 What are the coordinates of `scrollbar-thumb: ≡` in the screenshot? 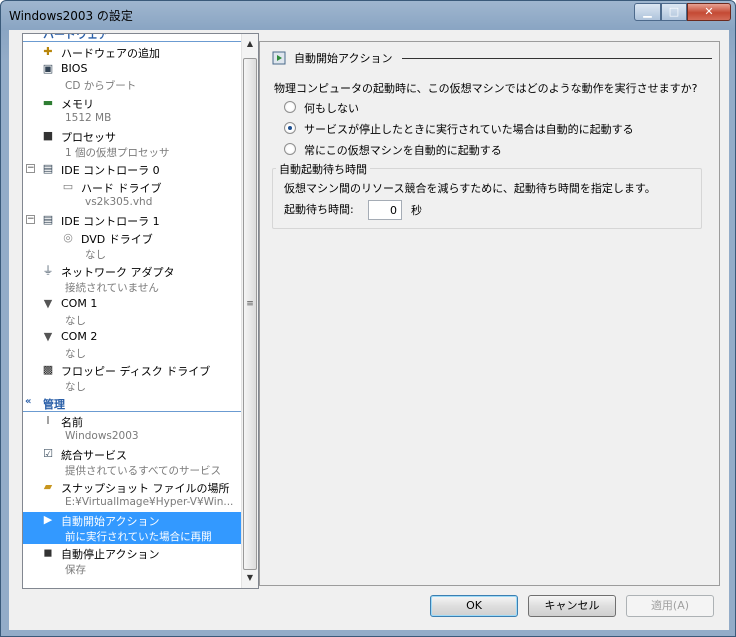 It's located at (250, 314).